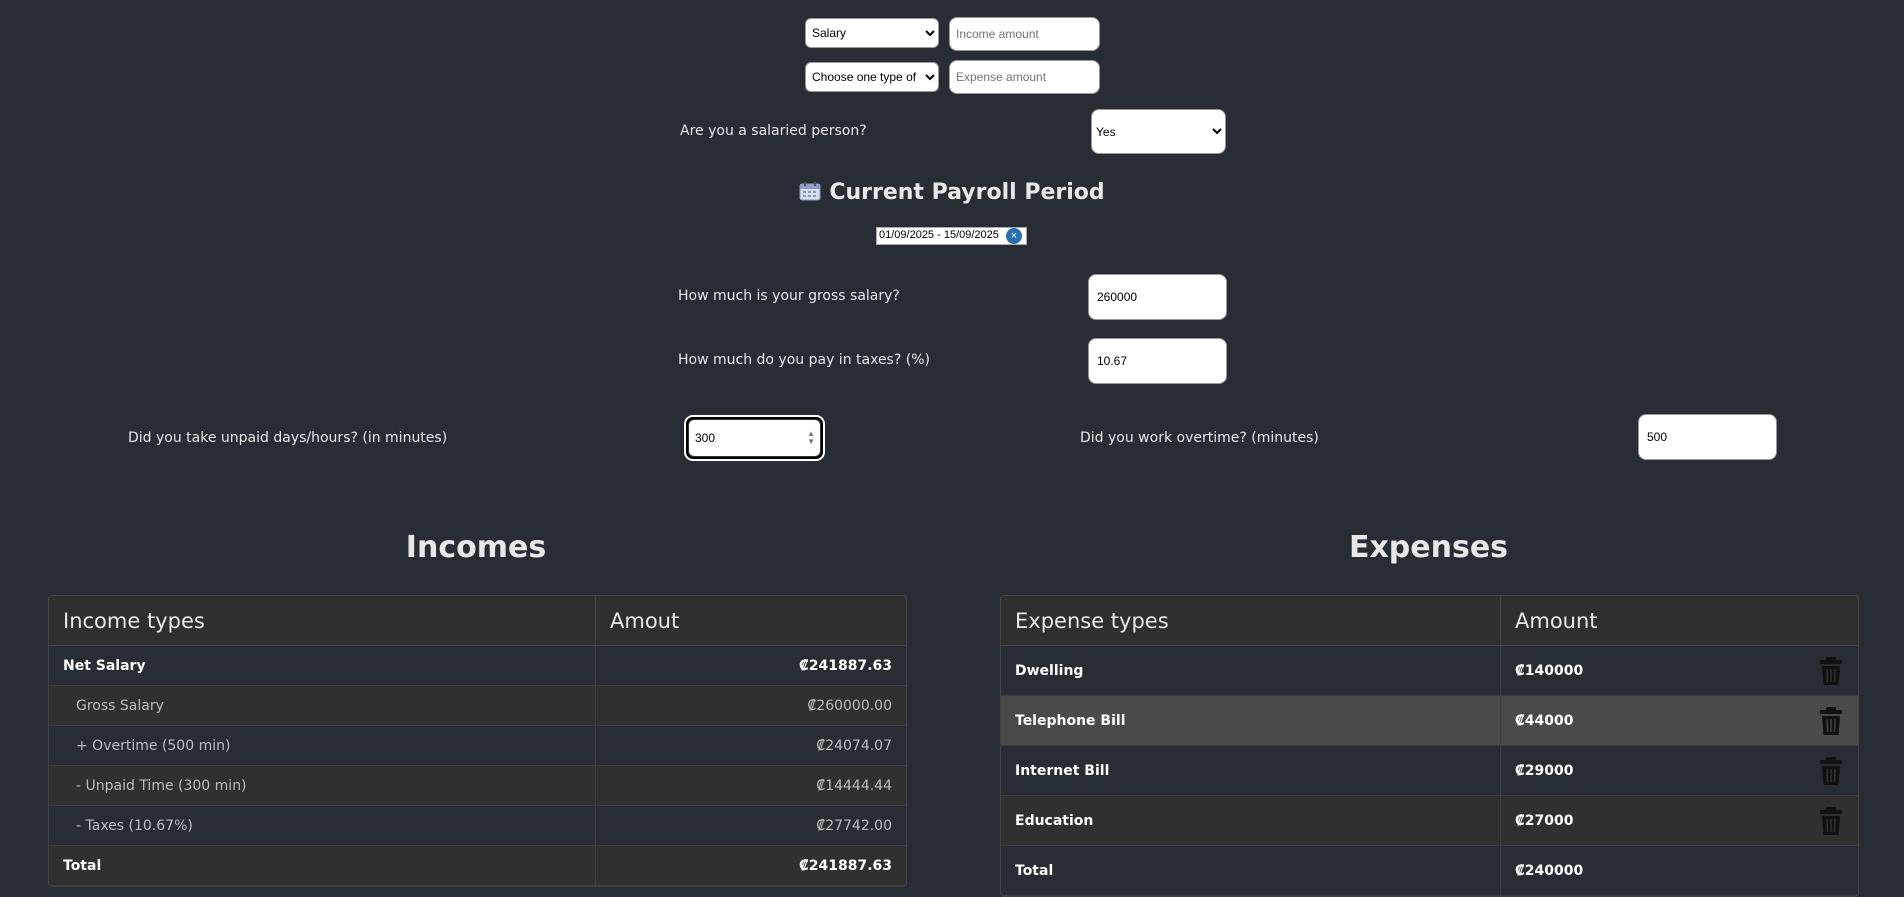 The image size is (1904, 897). I want to click on table-row: Total ₡240000, so click(1429, 870).